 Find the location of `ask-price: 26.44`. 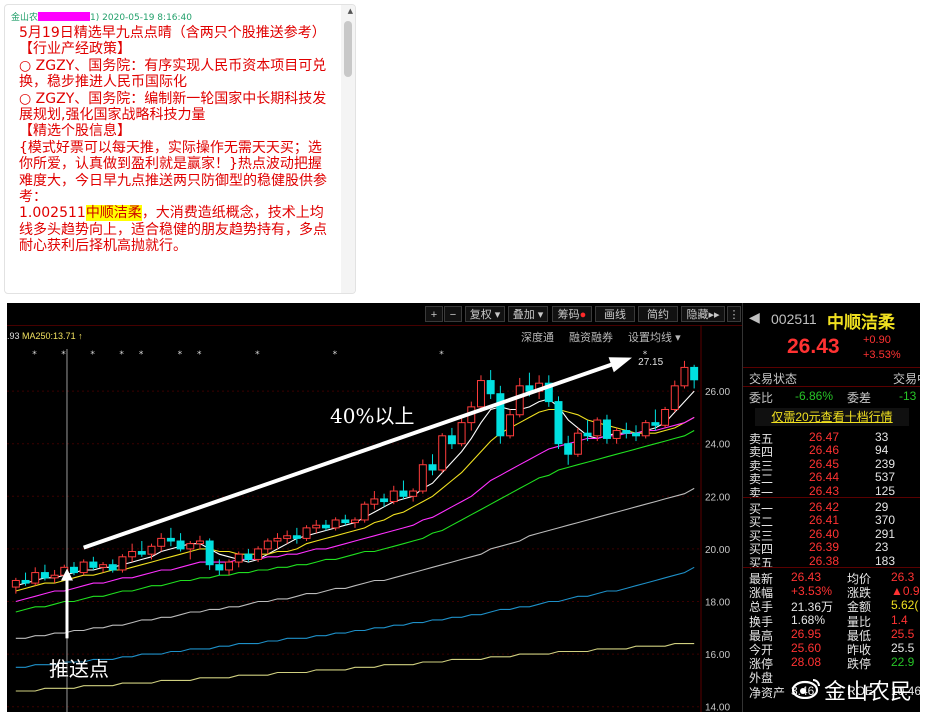

ask-price: 26.44 is located at coordinates (824, 477).